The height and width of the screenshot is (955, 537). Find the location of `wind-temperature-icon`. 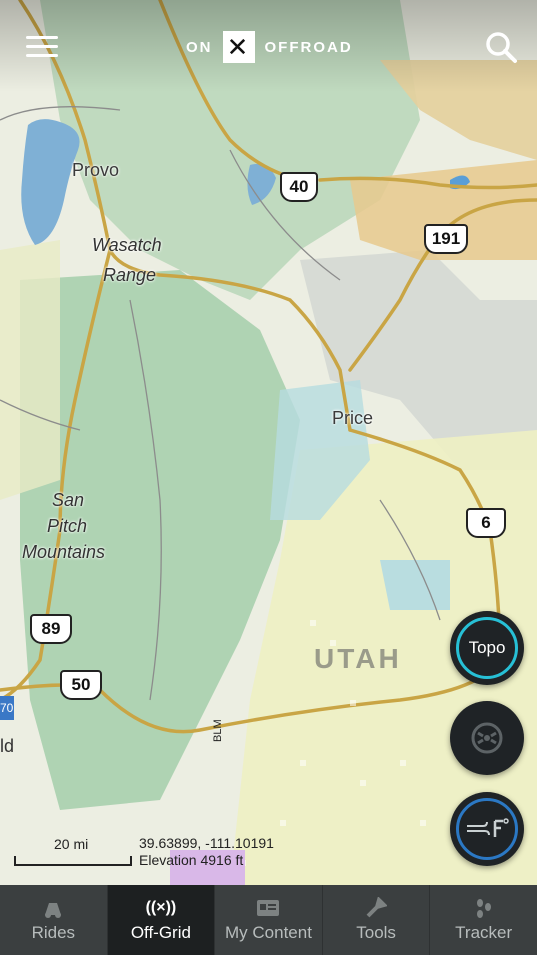

wind-temperature-icon is located at coordinates (488, 827).